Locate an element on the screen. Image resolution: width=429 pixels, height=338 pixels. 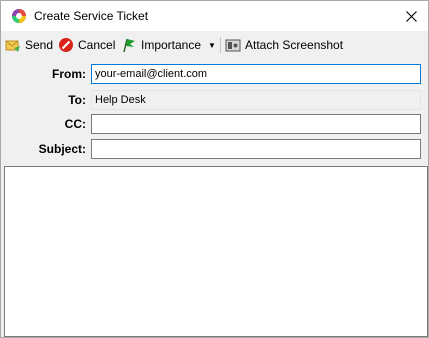
window-title: Create Service Ticket is located at coordinates (91, 16).